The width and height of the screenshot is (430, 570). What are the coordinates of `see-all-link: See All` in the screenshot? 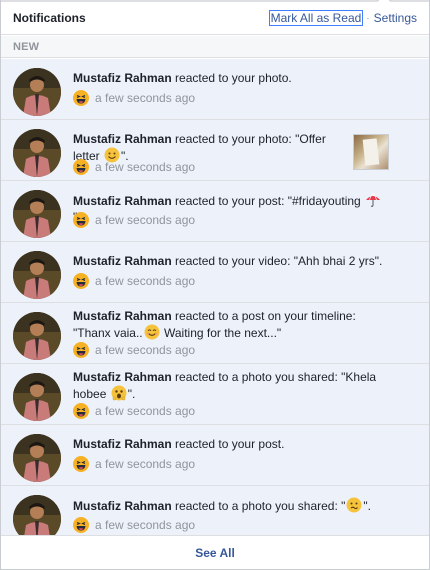 It's located at (215, 553).